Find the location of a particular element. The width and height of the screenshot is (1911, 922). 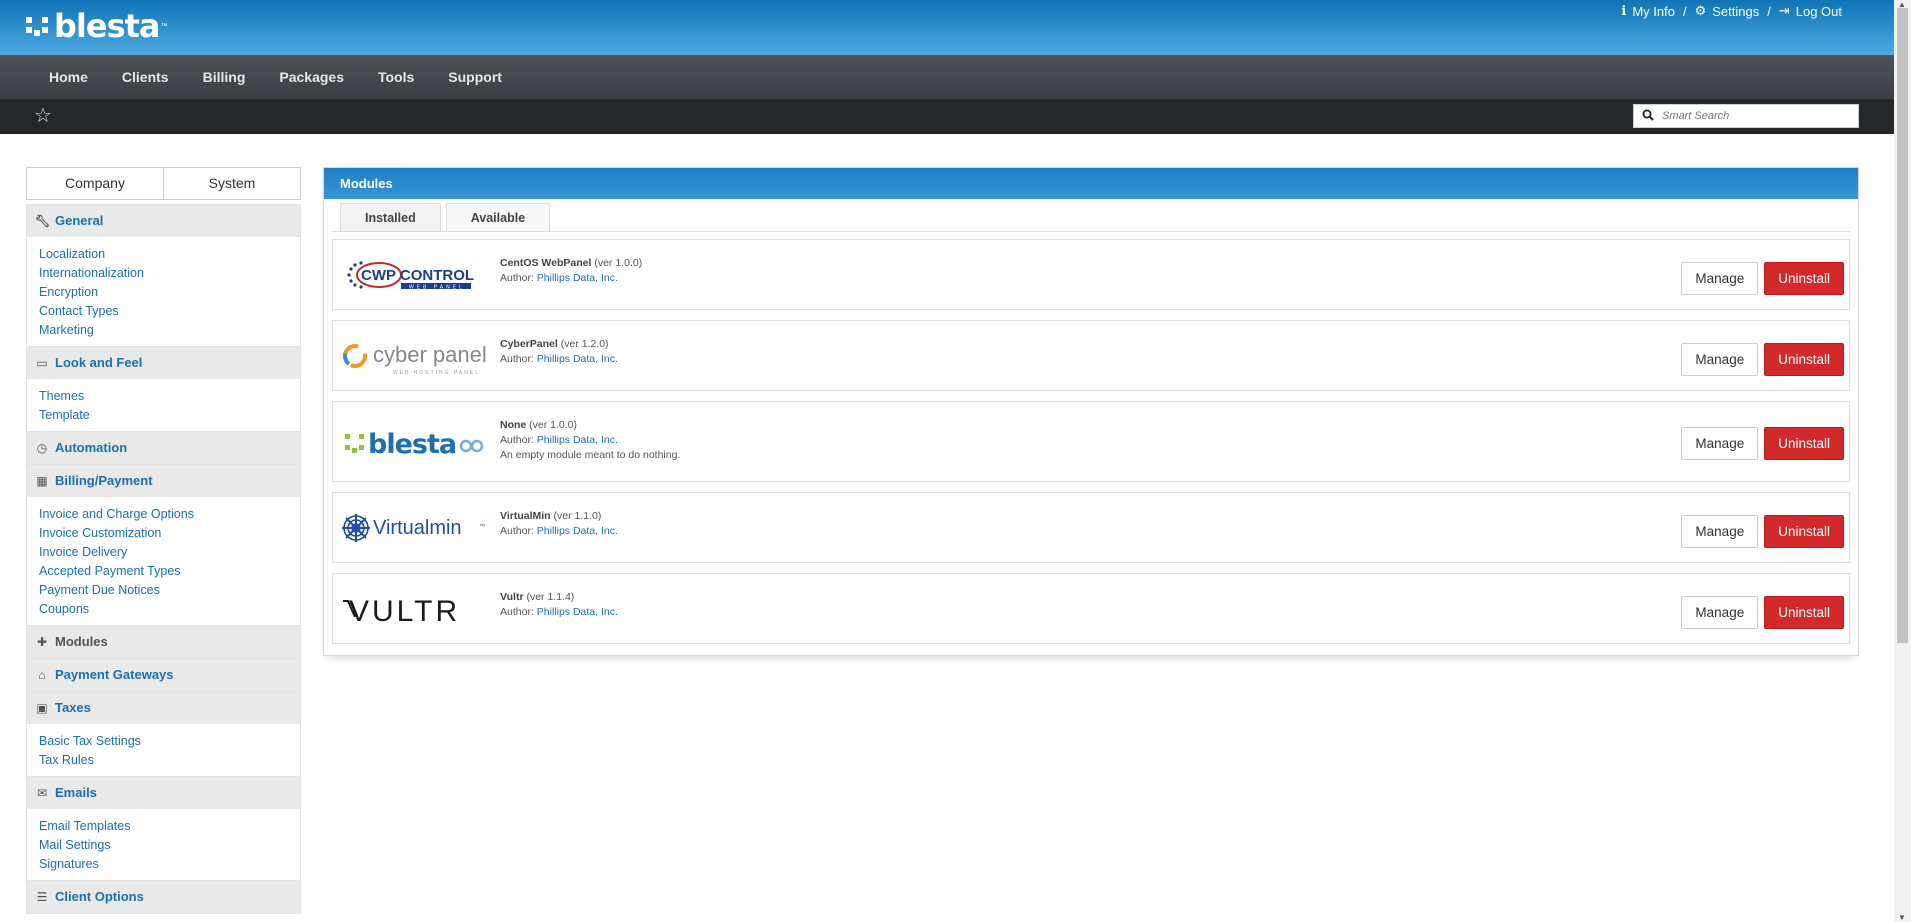

nav-billing: Billing is located at coordinates (224, 77).